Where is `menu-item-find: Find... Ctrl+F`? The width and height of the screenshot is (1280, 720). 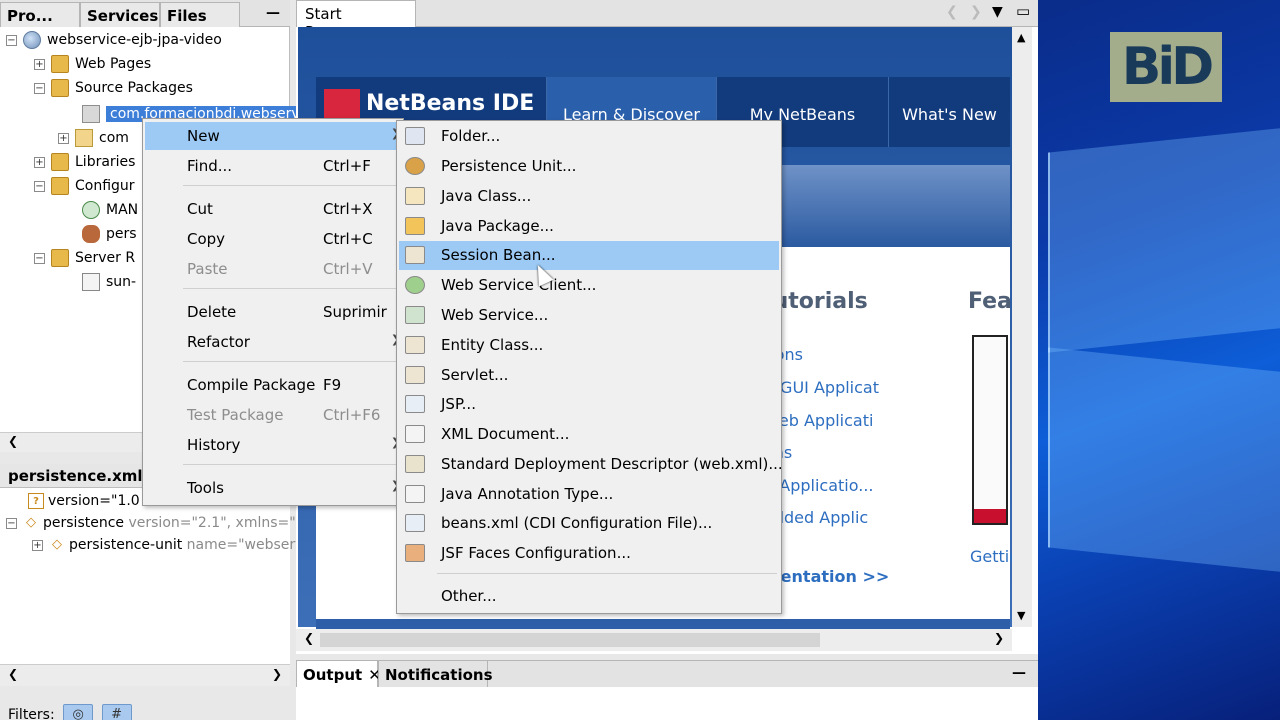 menu-item-find: Find... Ctrl+F is located at coordinates (273, 166).